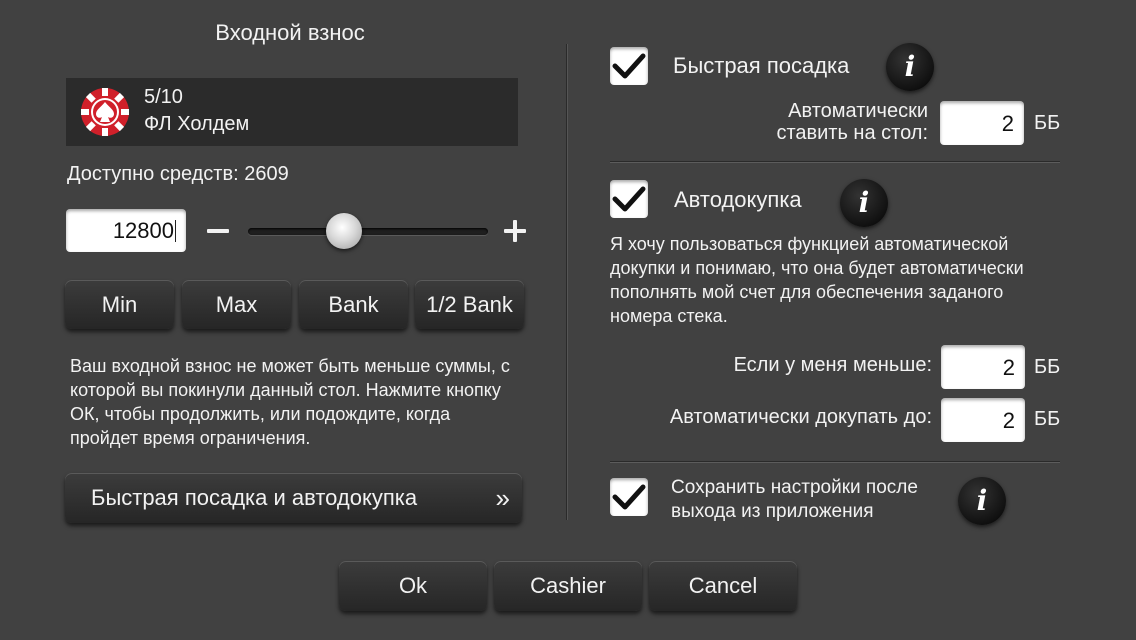 The height and width of the screenshot is (640, 1136). What do you see at coordinates (794, 487) in the screenshot?
I see `save-settings-label-line1: Сохранить настройки после` at bounding box center [794, 487].